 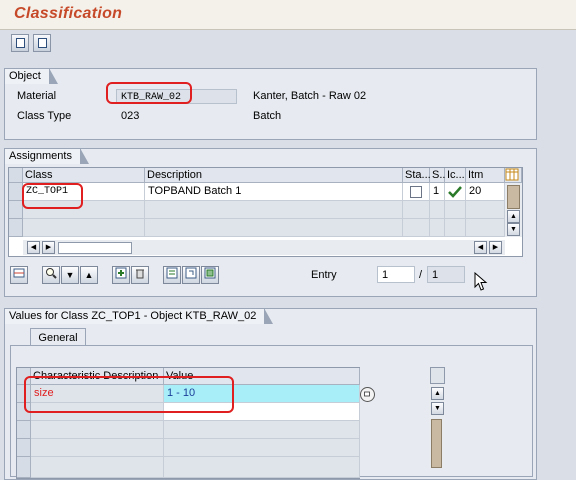 What do you see at coordinates (288, 15) in the screenshot?
I see `title-bar: Classification` at bounding box center [288, 15].